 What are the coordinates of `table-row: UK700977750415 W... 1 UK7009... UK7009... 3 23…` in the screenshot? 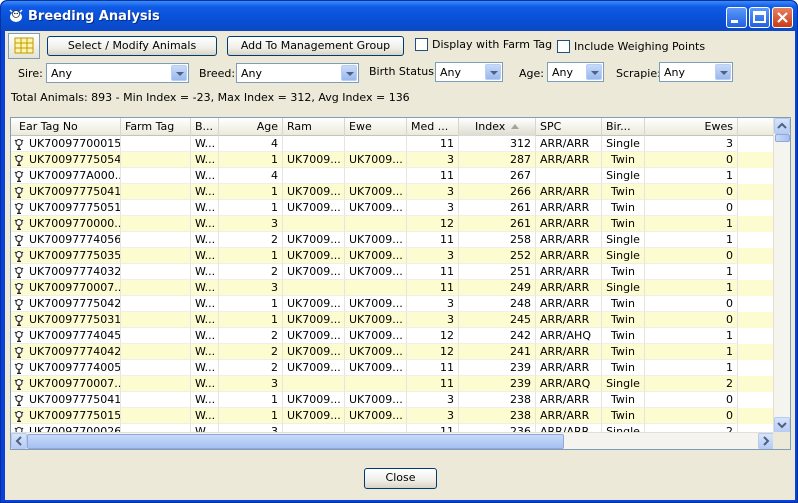 It's located at (392, 400).